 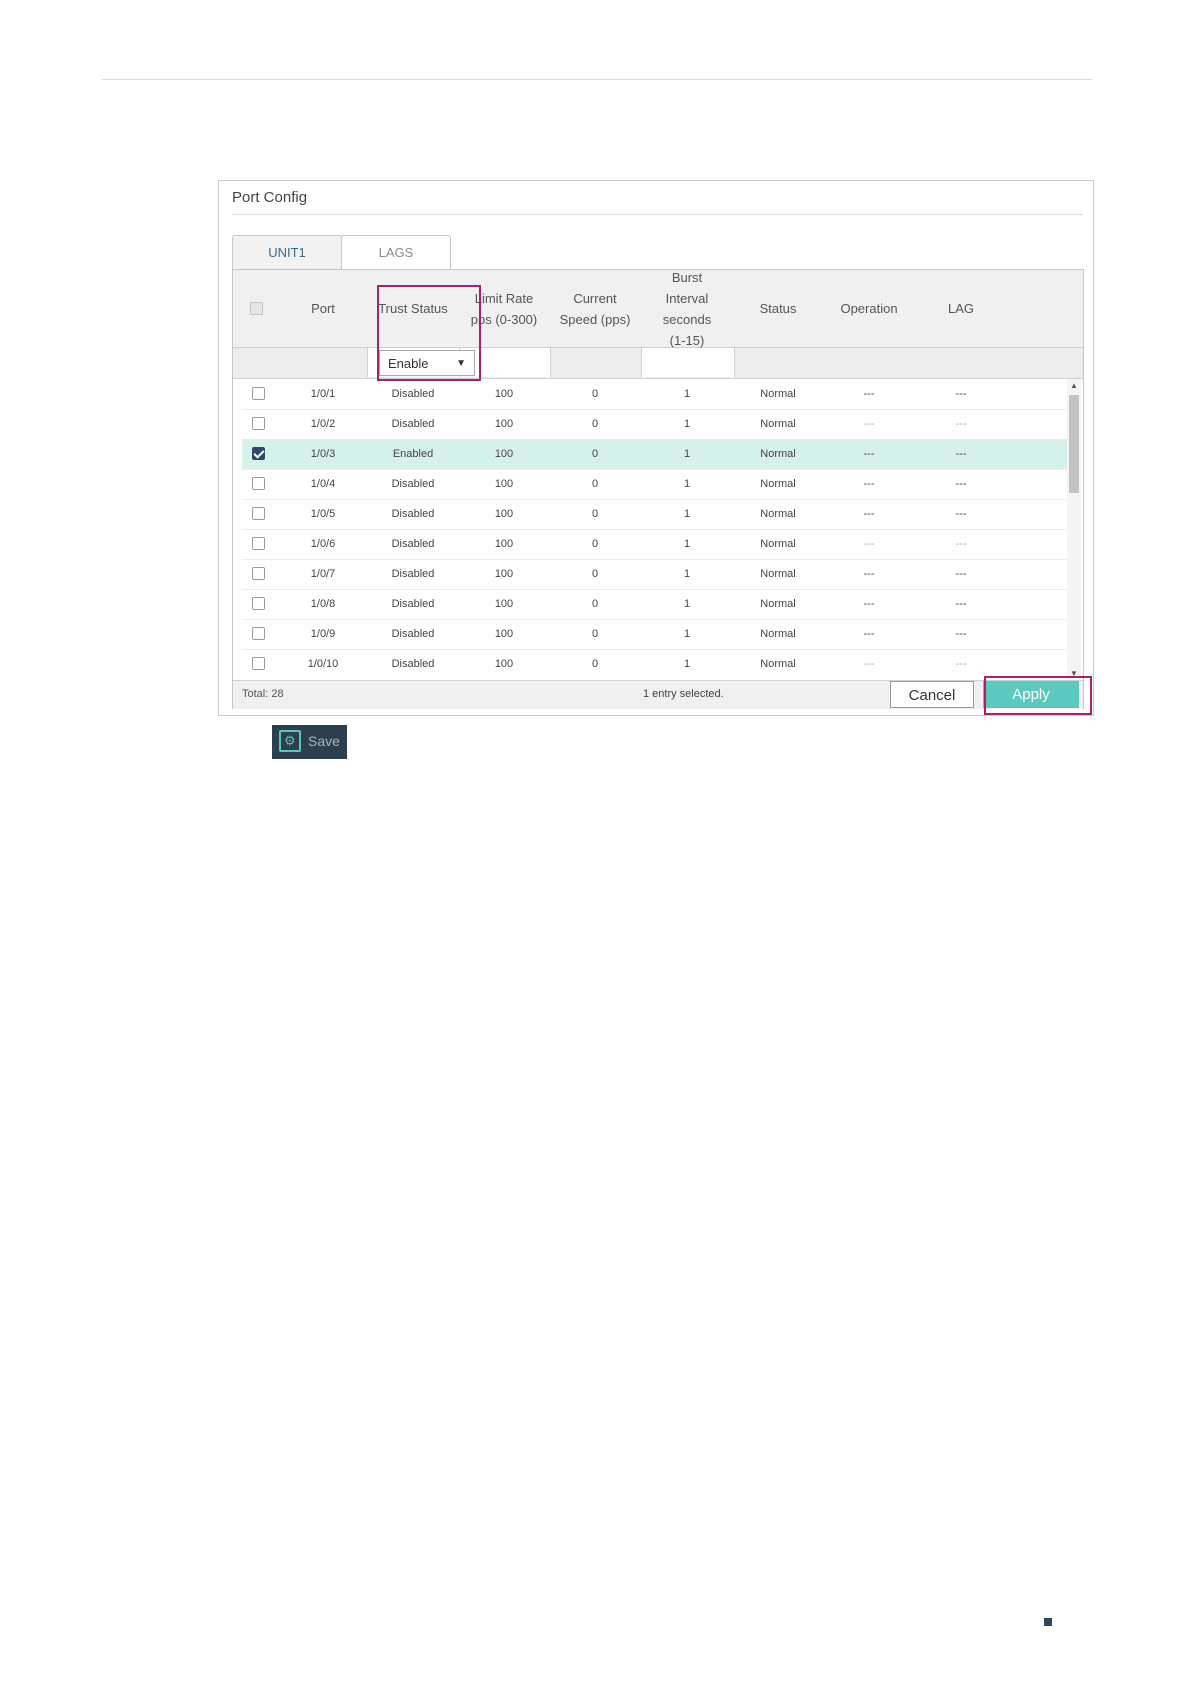 I want to click on table-row: 1/0/6 Disabled 100 0 1 Normal --- ---, so click(x=654, y=544).